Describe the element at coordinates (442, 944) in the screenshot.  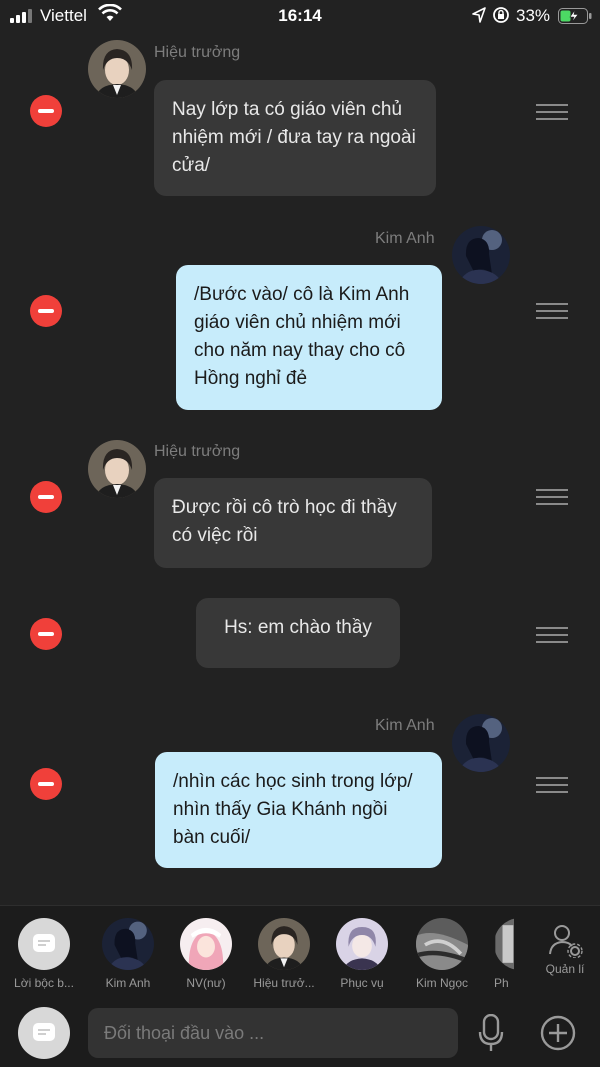
I see `kim-ngoc-avatar` at that location.